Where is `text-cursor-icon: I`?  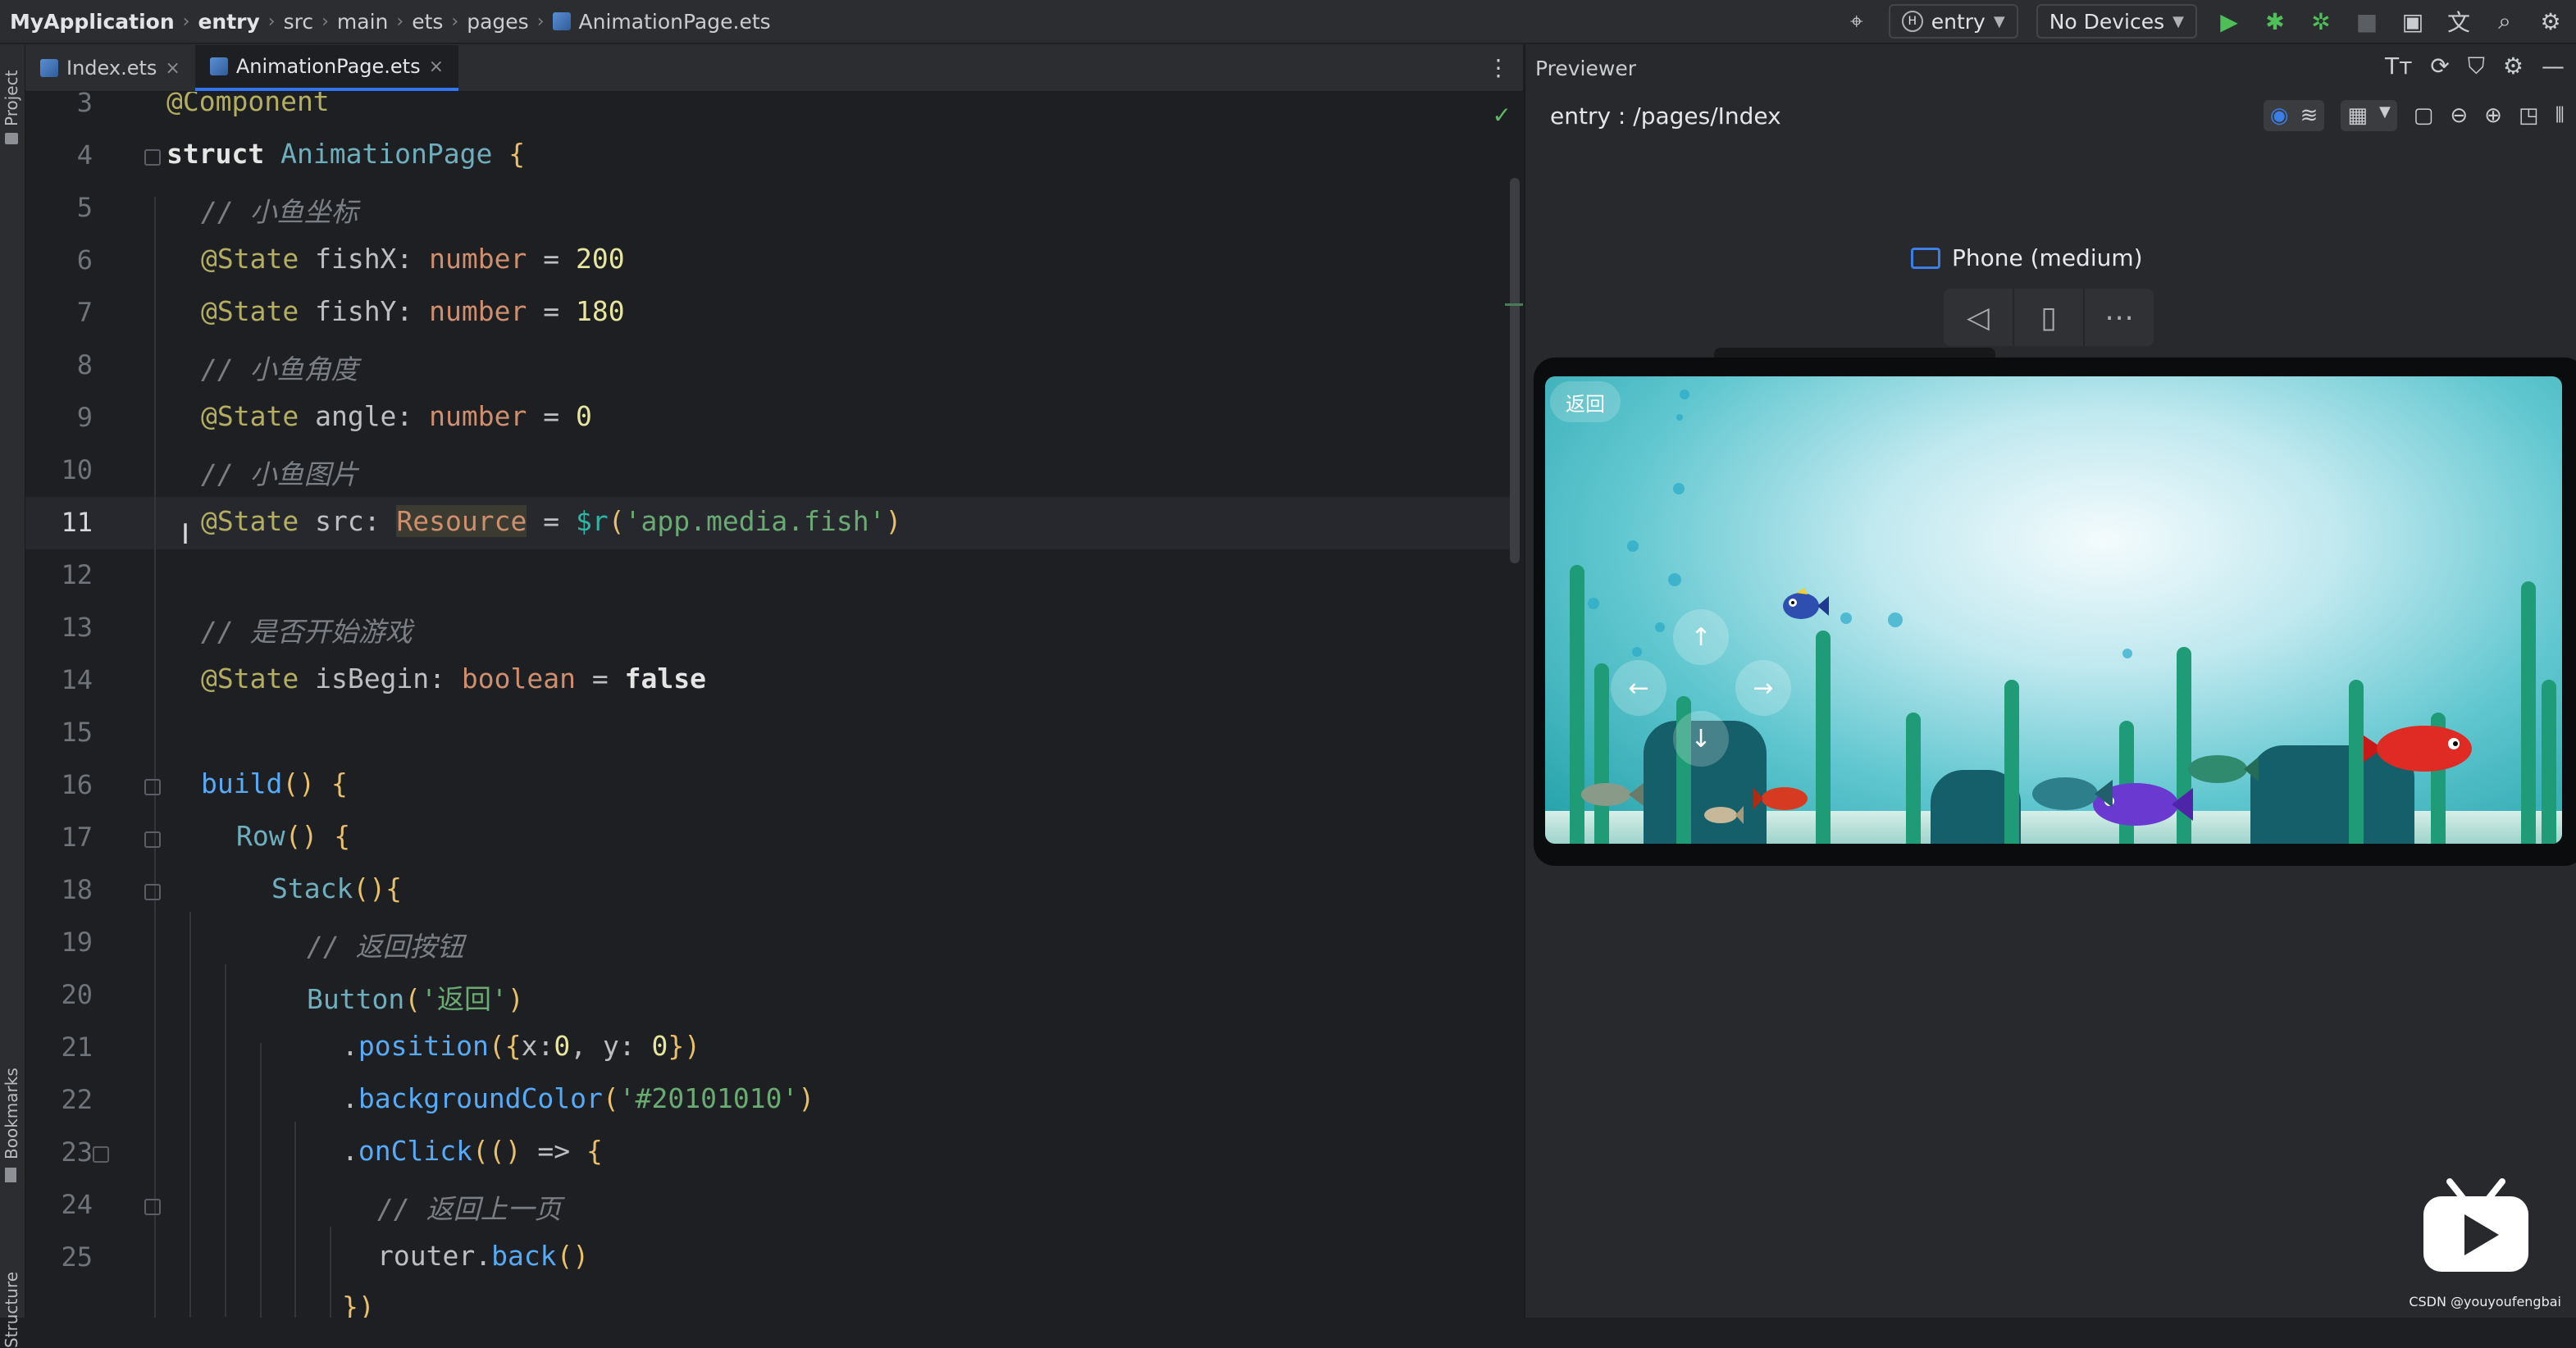 text-cursor-icon: I is located at coordinates (185, 534).